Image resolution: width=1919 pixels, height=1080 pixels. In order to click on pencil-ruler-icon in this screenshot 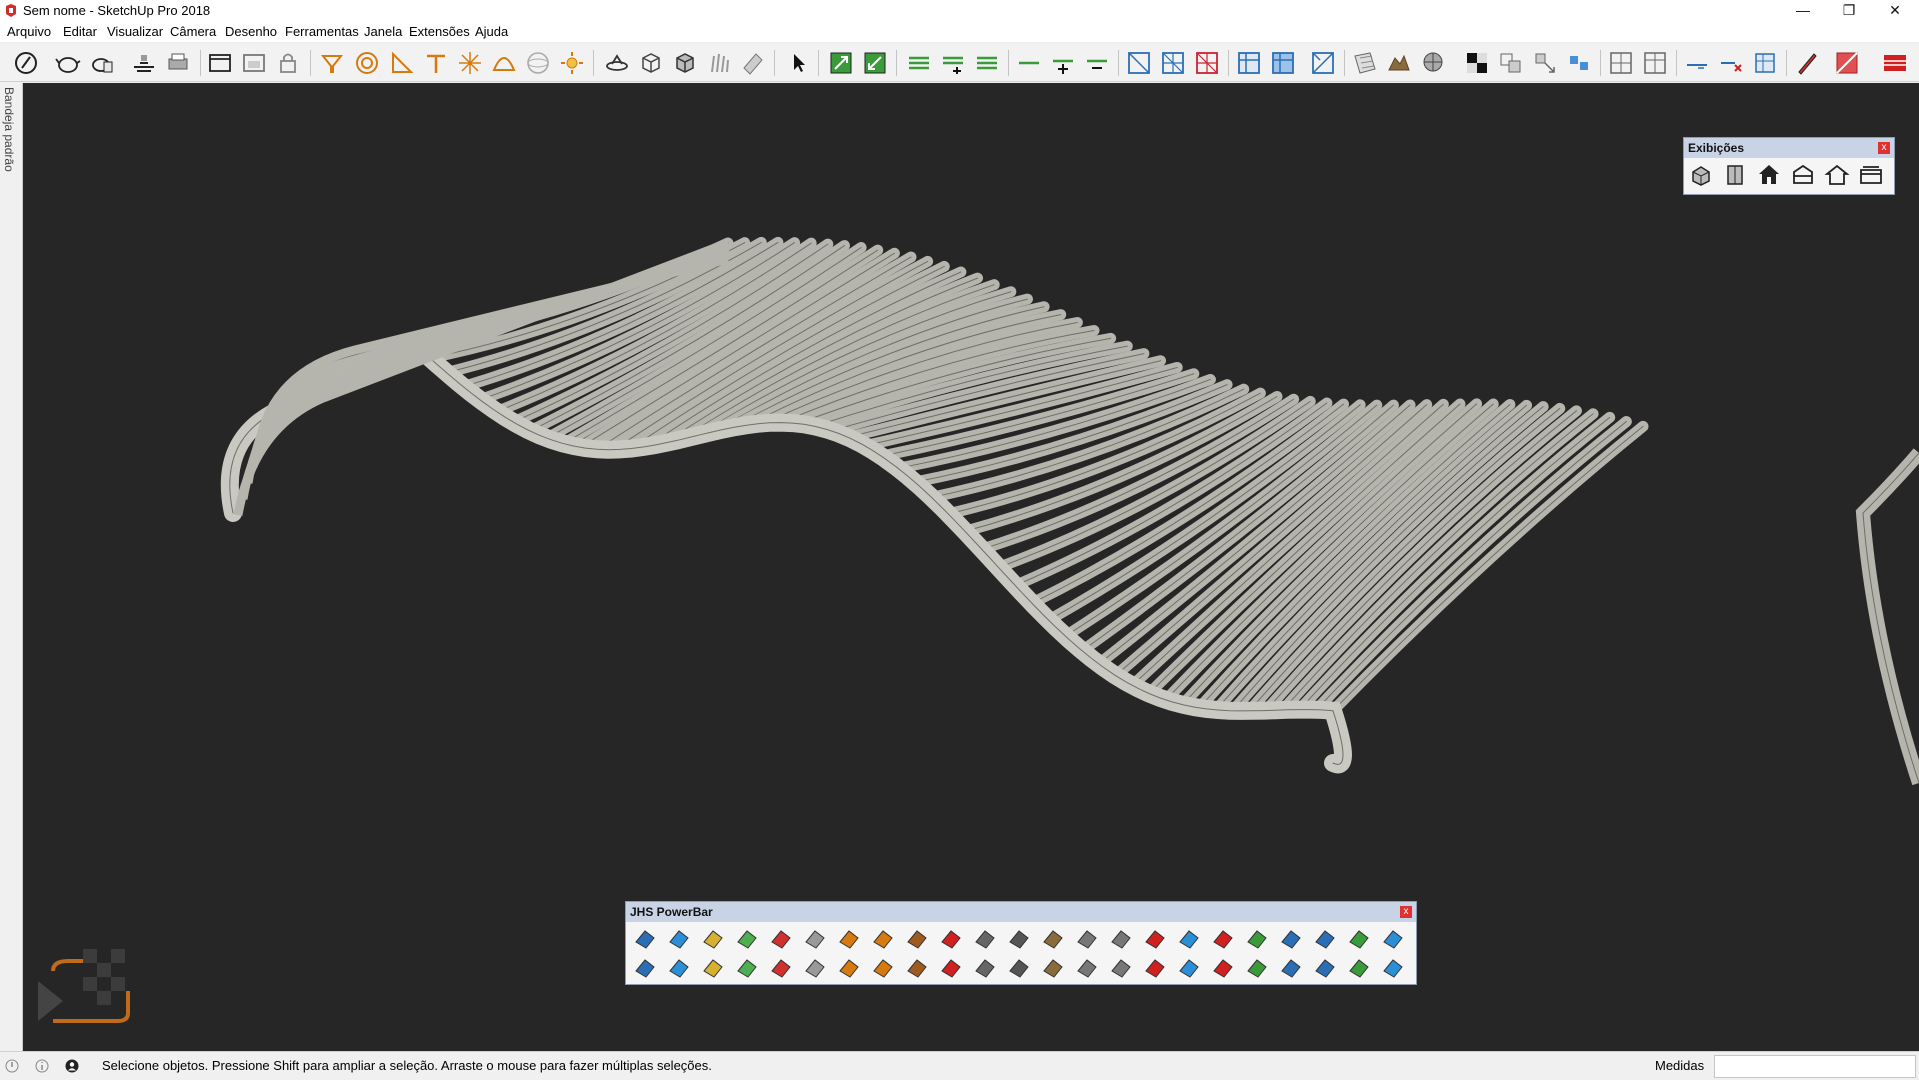, I will do `click(753, 63)`.